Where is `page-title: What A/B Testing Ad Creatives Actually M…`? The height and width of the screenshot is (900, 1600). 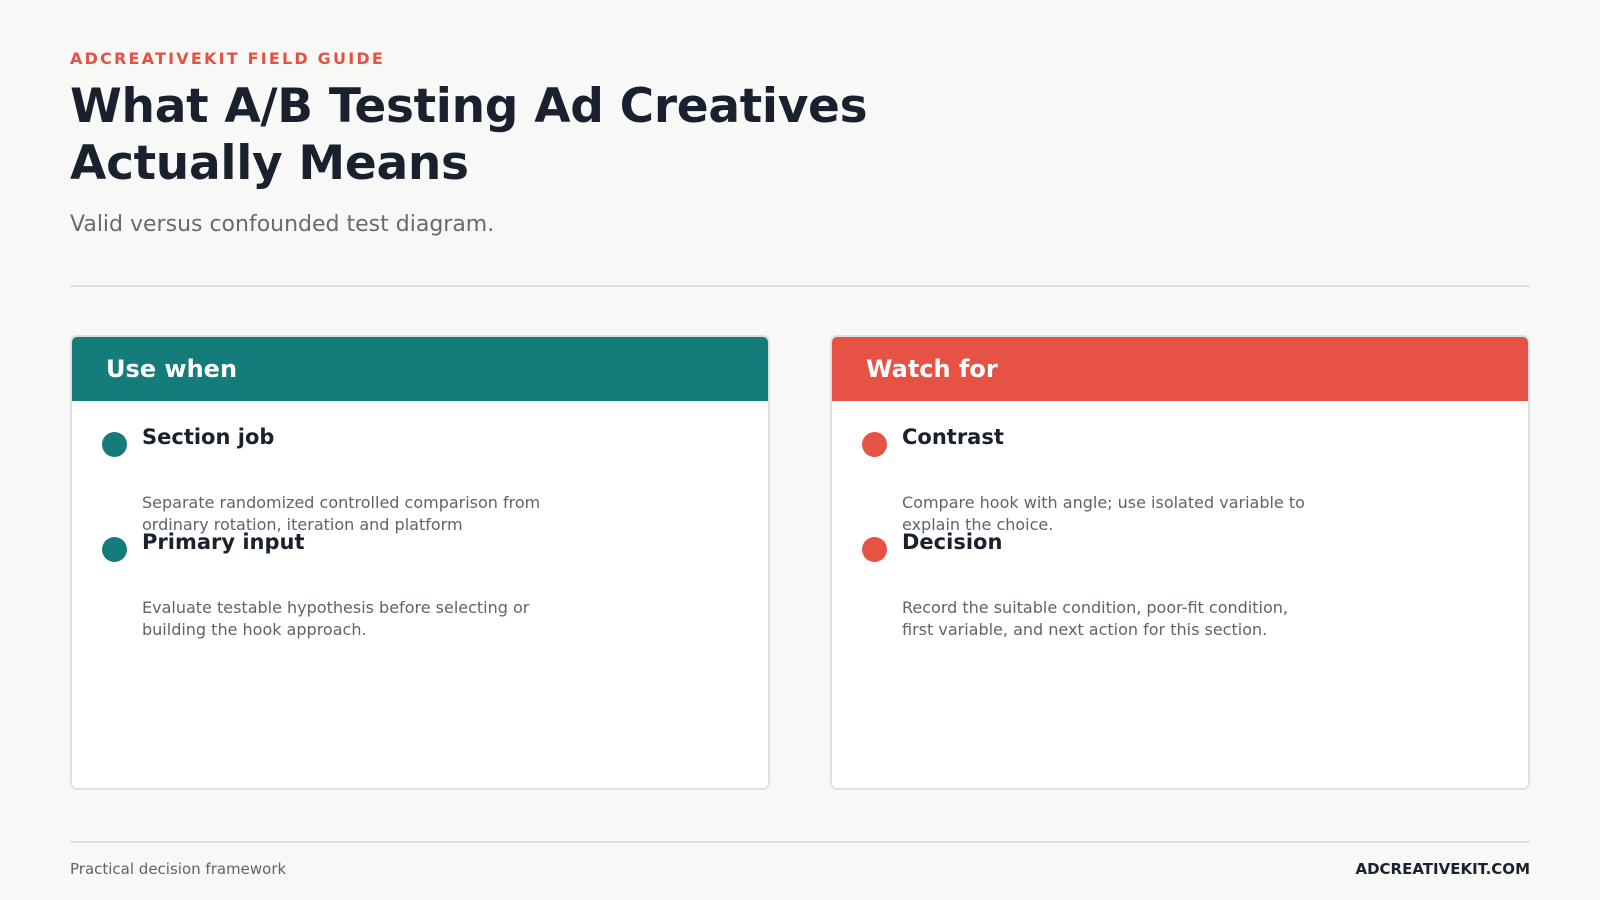
page-title: What A/B Testing Ad Creatives Actually M… is located at coordinates (469, 135).